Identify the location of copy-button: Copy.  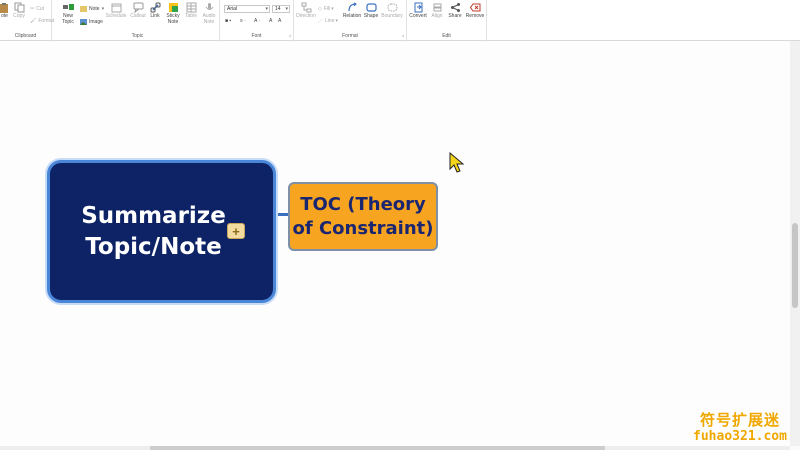
(19, 11).